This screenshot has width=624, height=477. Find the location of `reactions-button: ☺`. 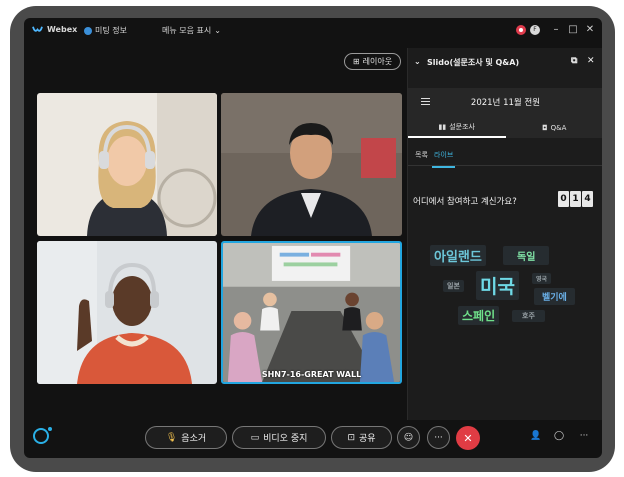

reactions-button: ☺ is located at coordinates (408, 437).